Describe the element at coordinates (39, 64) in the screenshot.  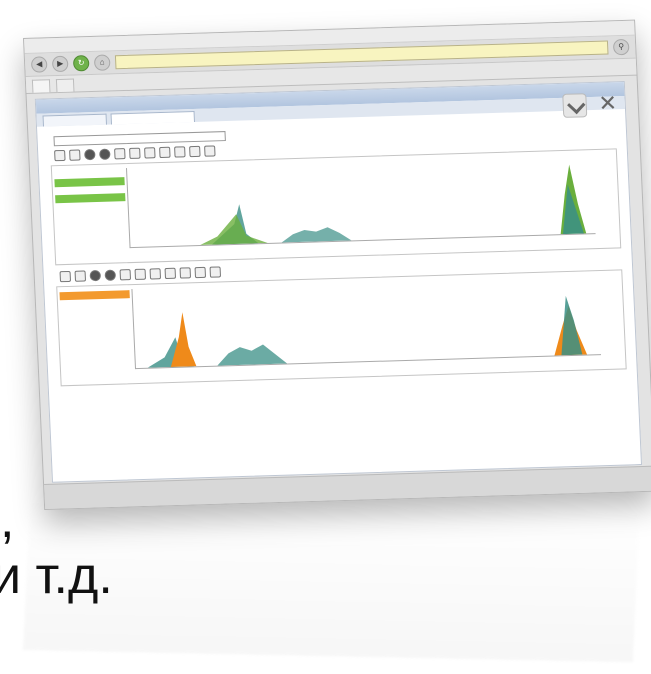
I see `back-icon: ◀` at that location.